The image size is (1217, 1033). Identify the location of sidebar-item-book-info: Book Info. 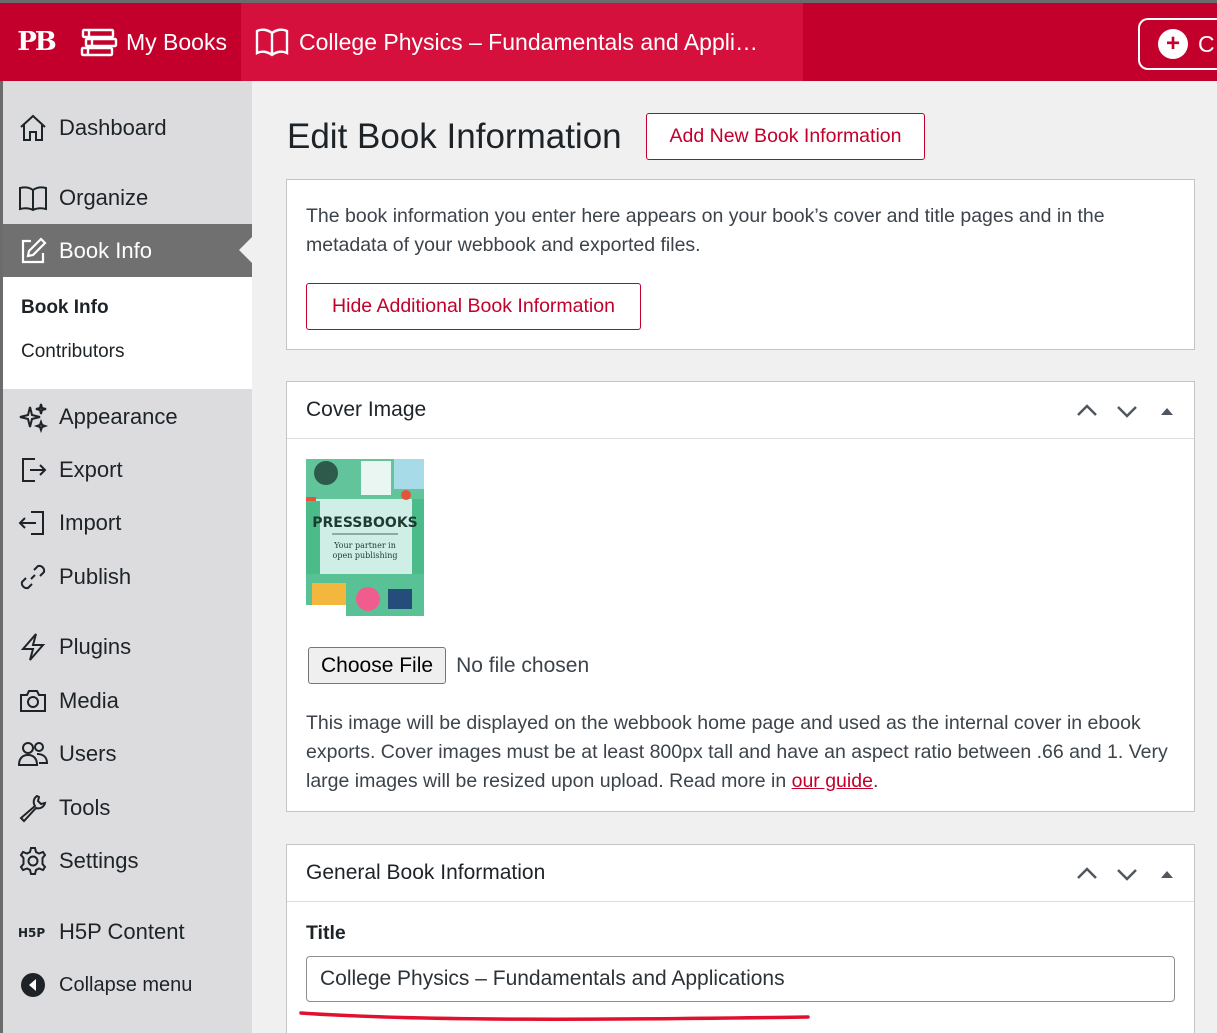
(127, 250).